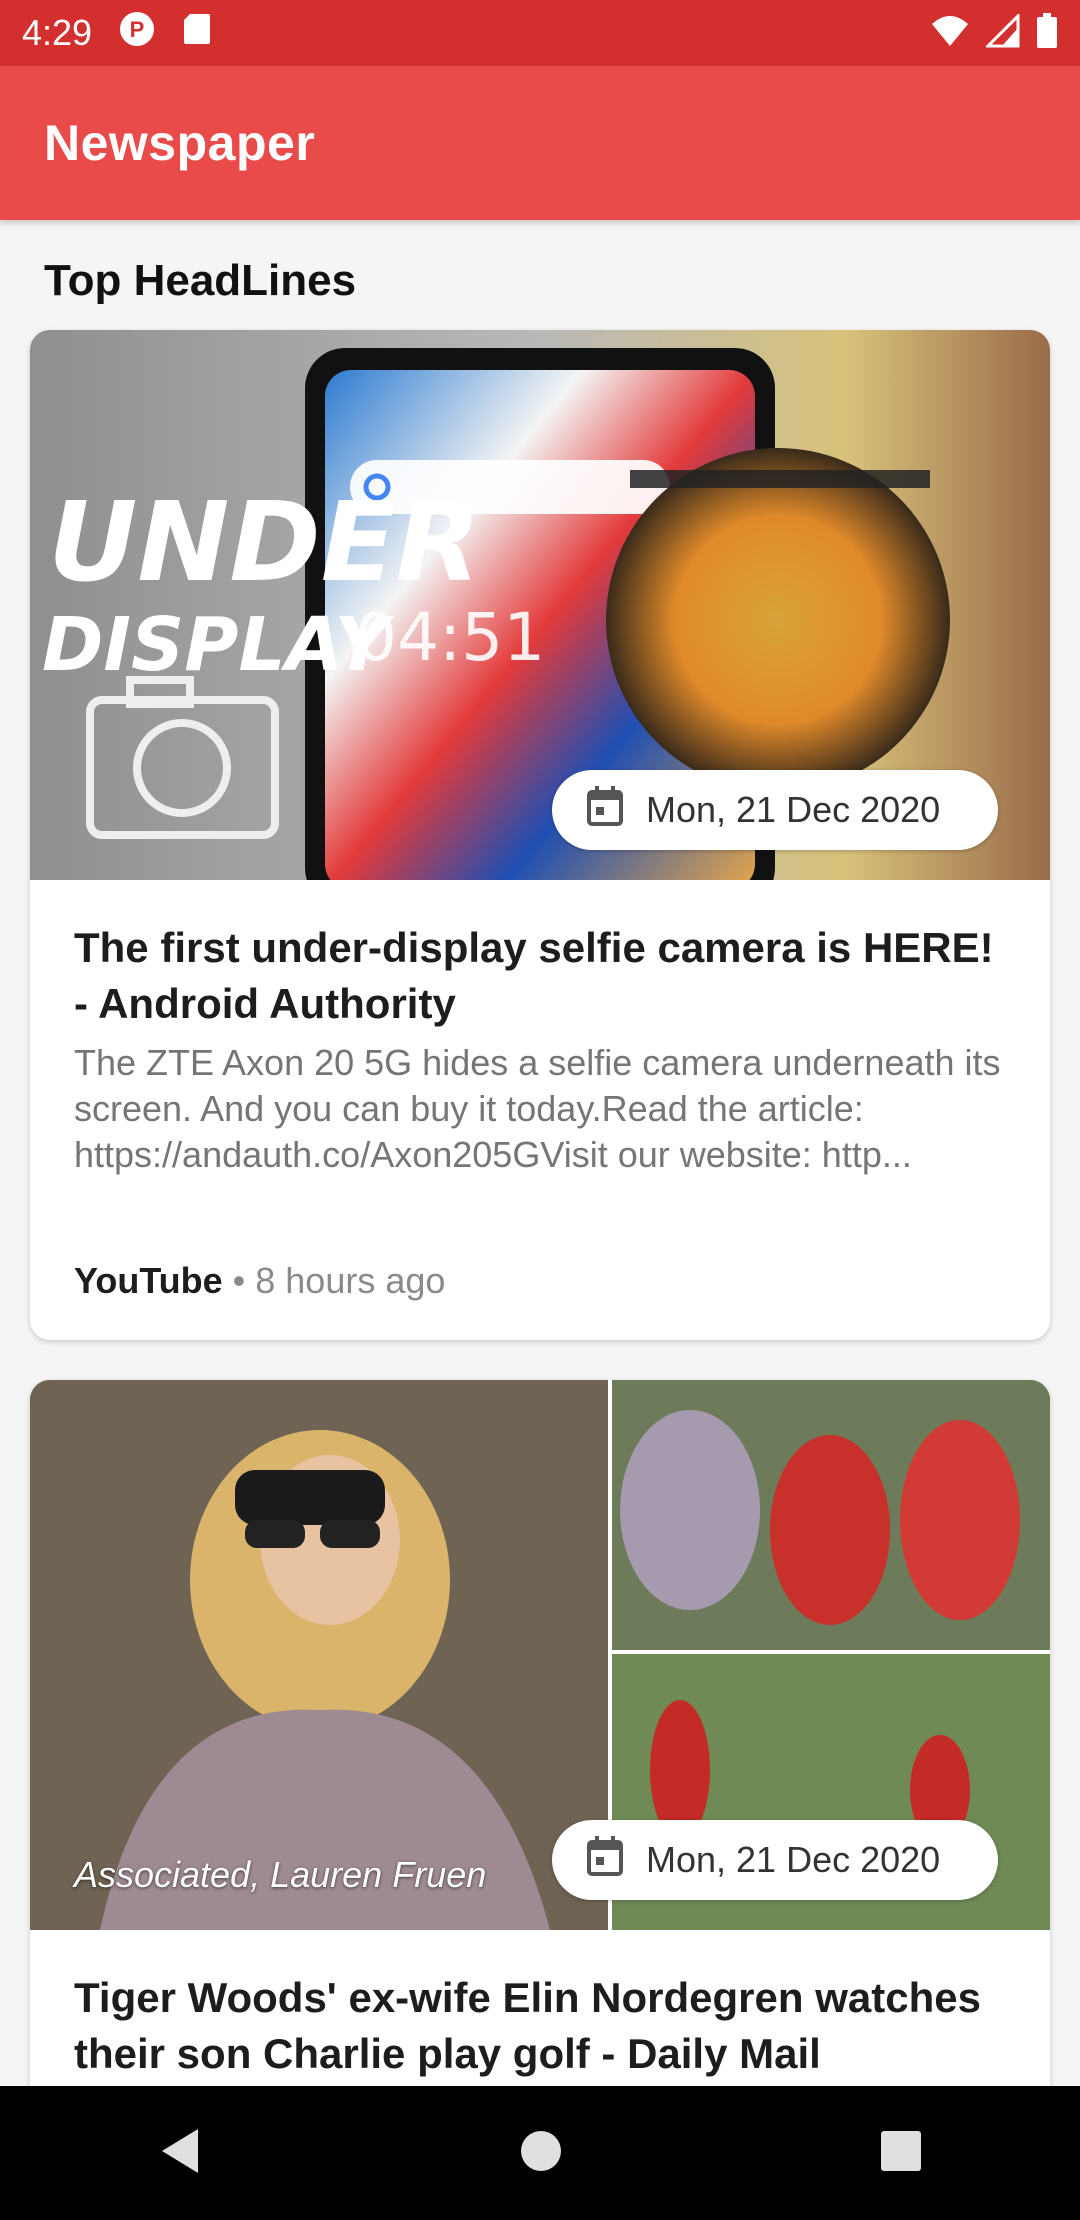 The image size is (1080, 2220). I want to click on svg-text: DISPLAY, so click(218, 645).